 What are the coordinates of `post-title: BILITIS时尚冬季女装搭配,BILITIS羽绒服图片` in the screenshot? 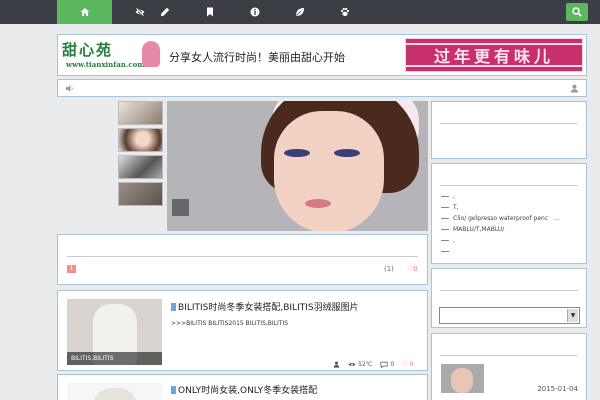 It's located at (265, 306).